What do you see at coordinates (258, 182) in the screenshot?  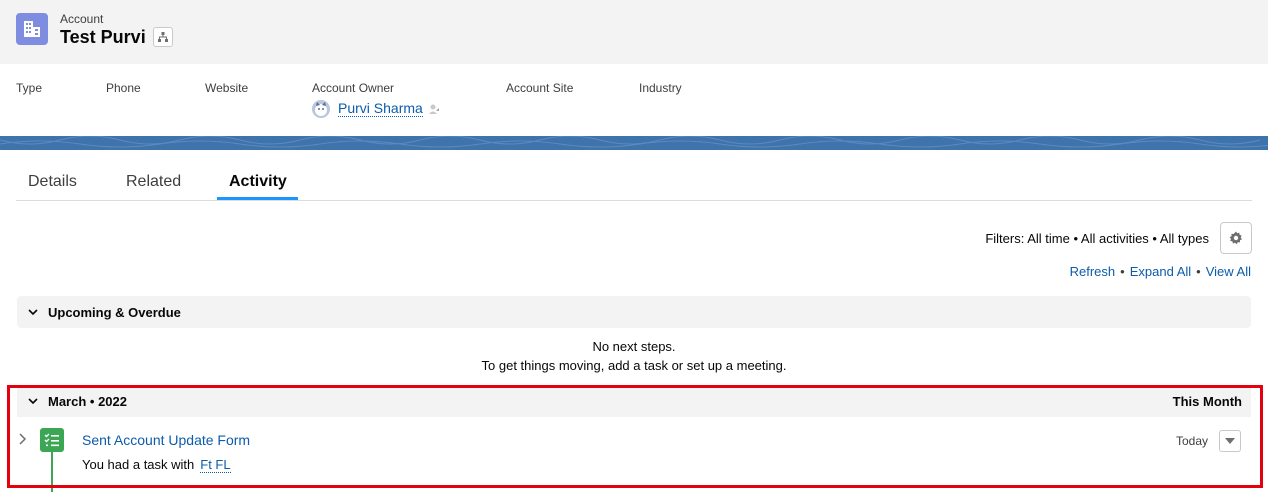 I see `tab-activity: Activity` at bounding box center [258, 182].